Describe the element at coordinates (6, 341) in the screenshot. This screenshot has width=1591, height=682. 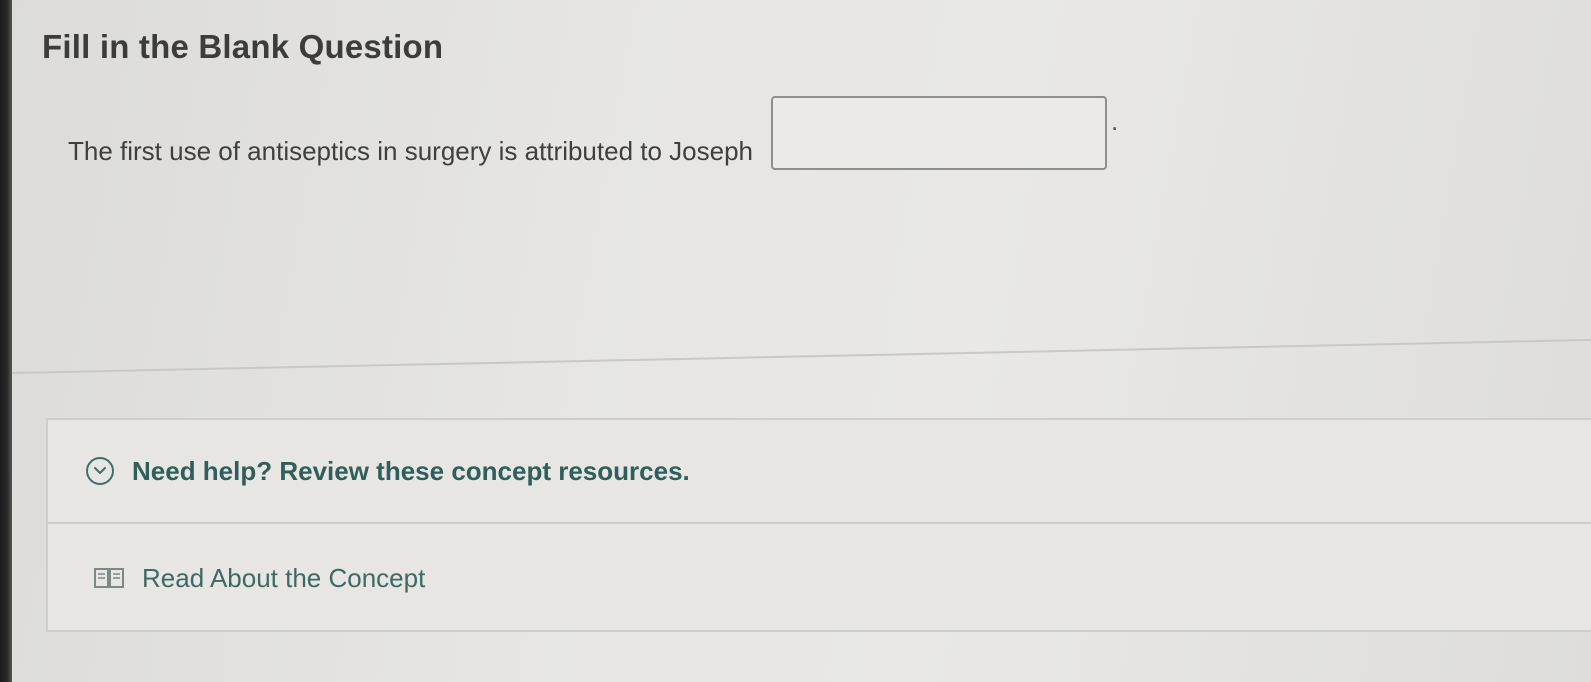
I see `monitor-bezel` at that location.